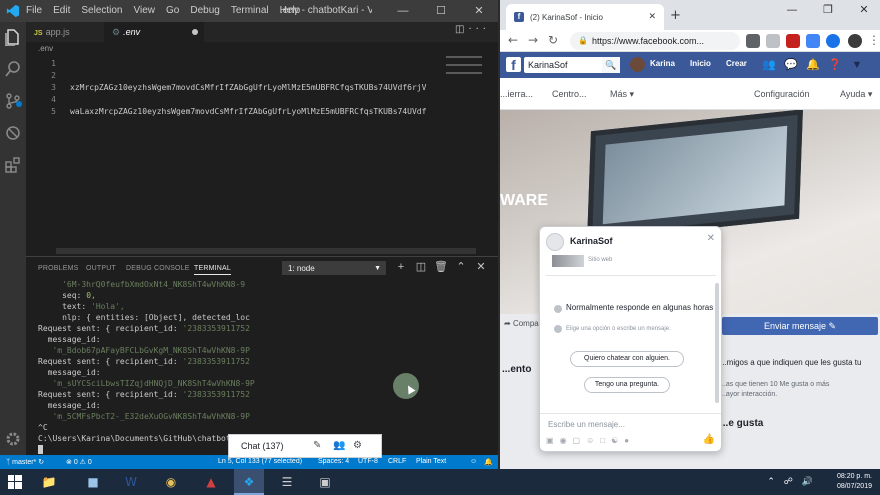 Image resolution: width=880 pixels, height=495 pixels. I want to click on send-message-button: Enviar mensaje ✎, so click(800, 326).